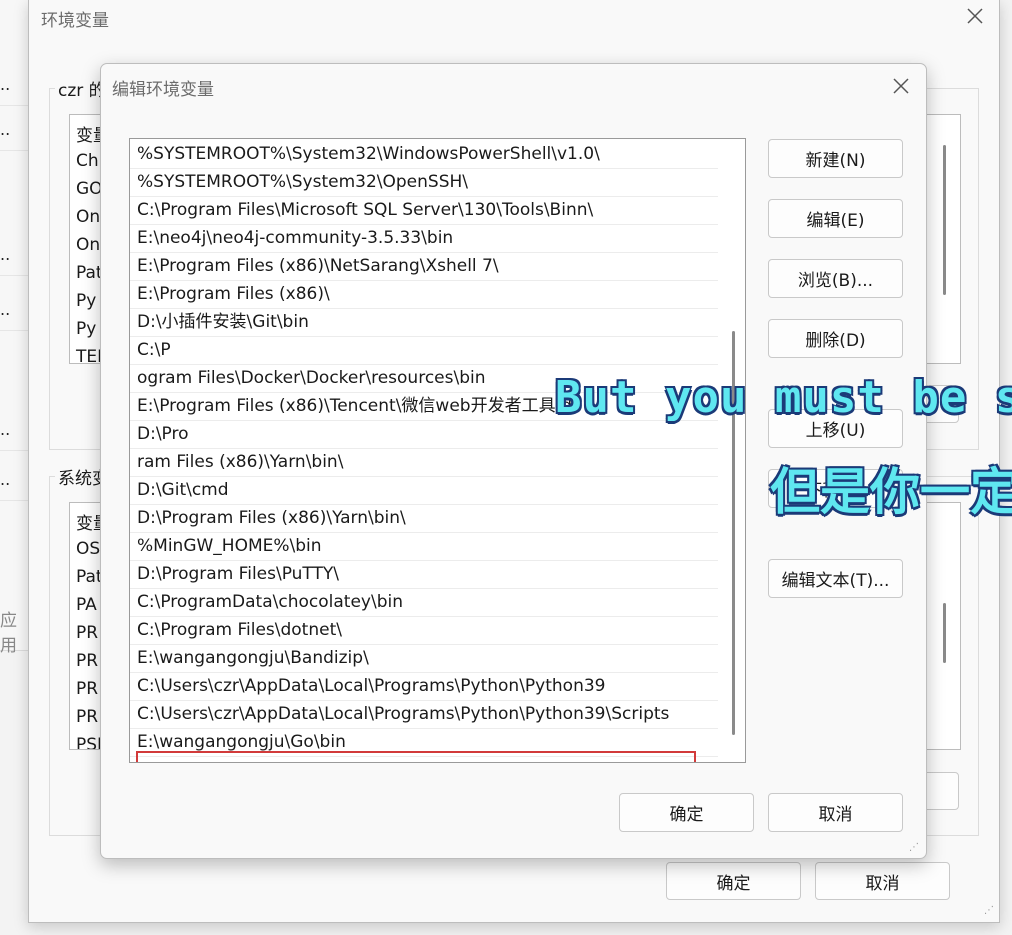  Describe the element at coordinates (424, 239) in the screenshot. I see `path-entry: E:\neo4j\neo4j-community-3.5.33\bin` at that location.